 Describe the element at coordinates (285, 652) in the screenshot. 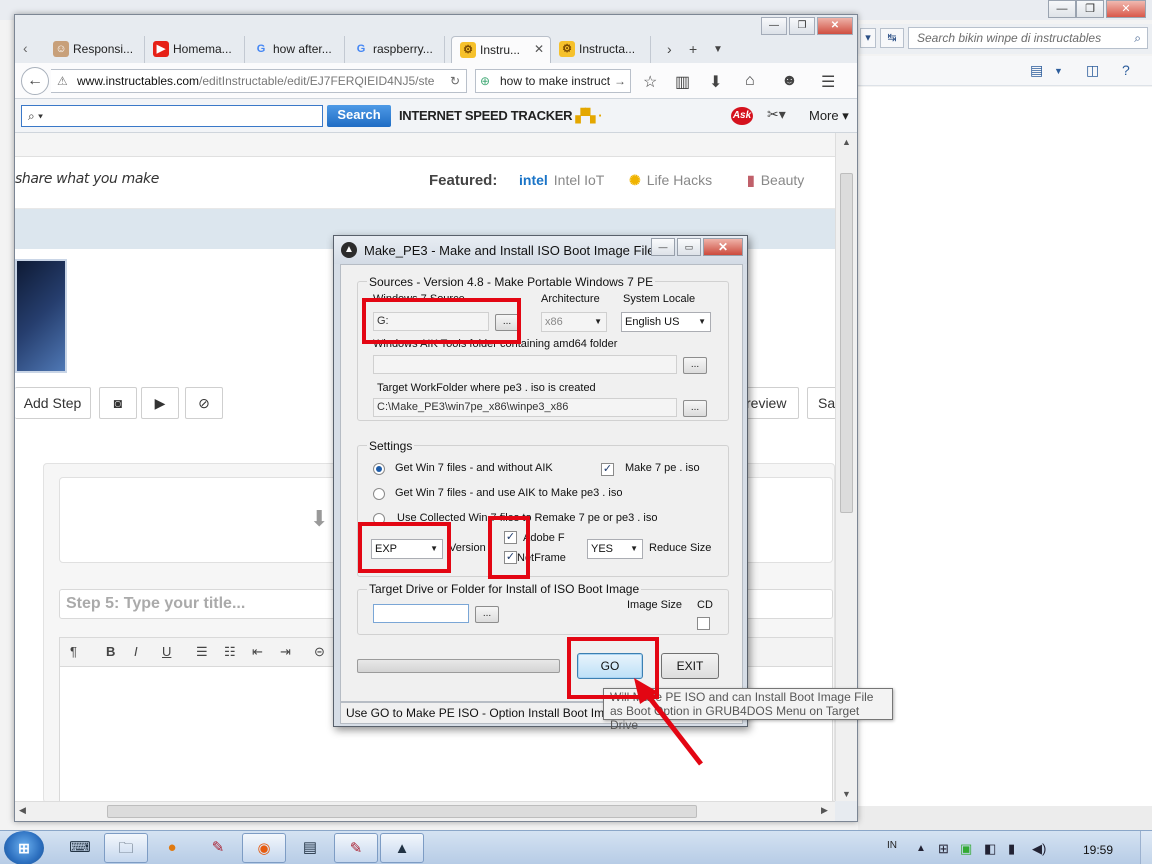

I see `indent-icon: ⇥` at that location.